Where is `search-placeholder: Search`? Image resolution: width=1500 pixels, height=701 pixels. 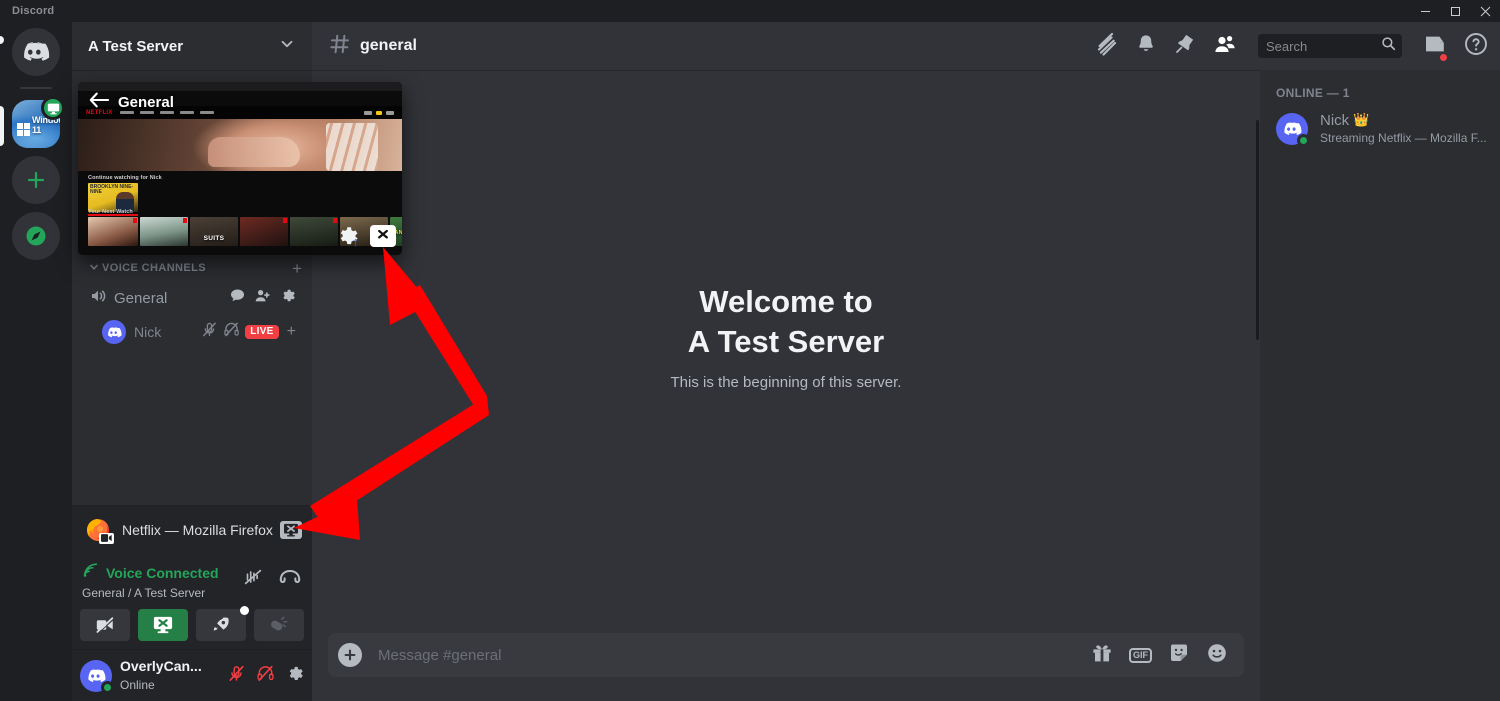 search-placeholder: Search is located at coordinates (1287, 46).